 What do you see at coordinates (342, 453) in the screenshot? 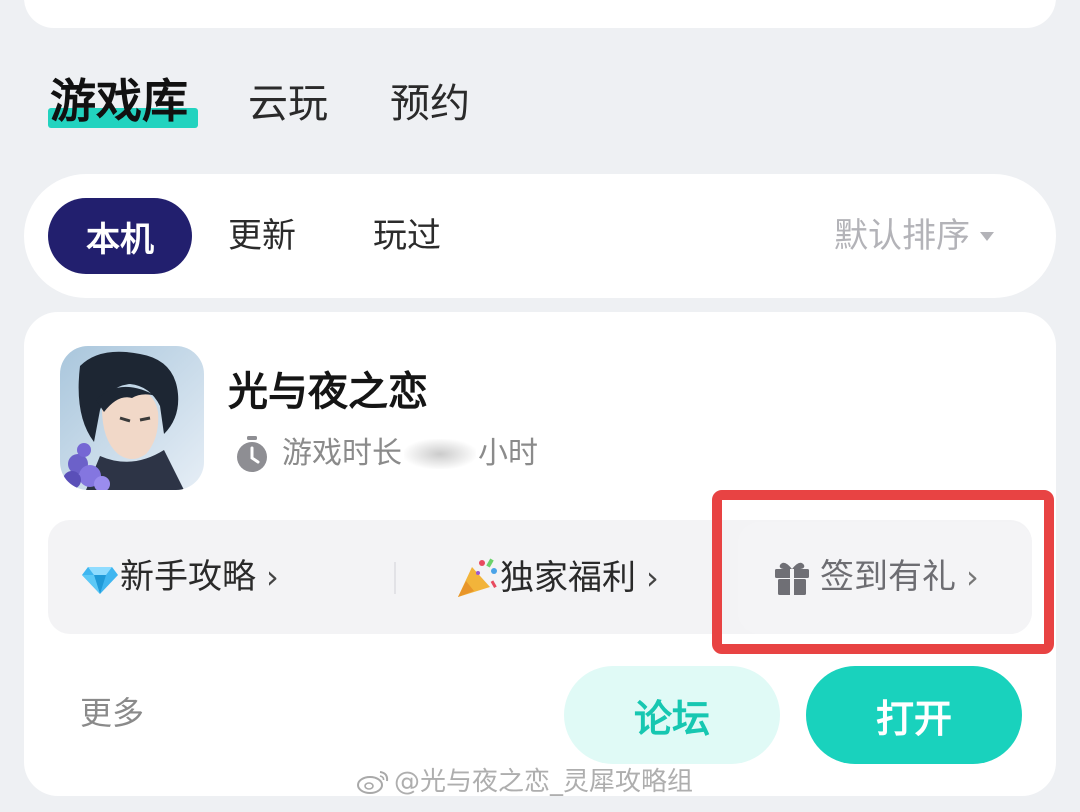
I see `playtime-prefix: 游戏时长` at bounding box center [342, 453].